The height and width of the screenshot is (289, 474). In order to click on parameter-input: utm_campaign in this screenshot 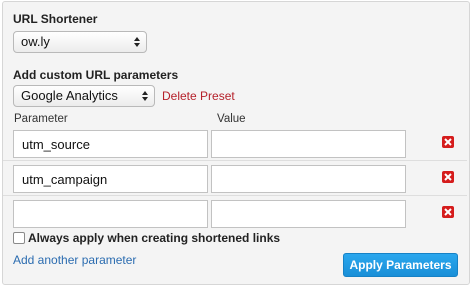, I will do `click(110, 179)`.